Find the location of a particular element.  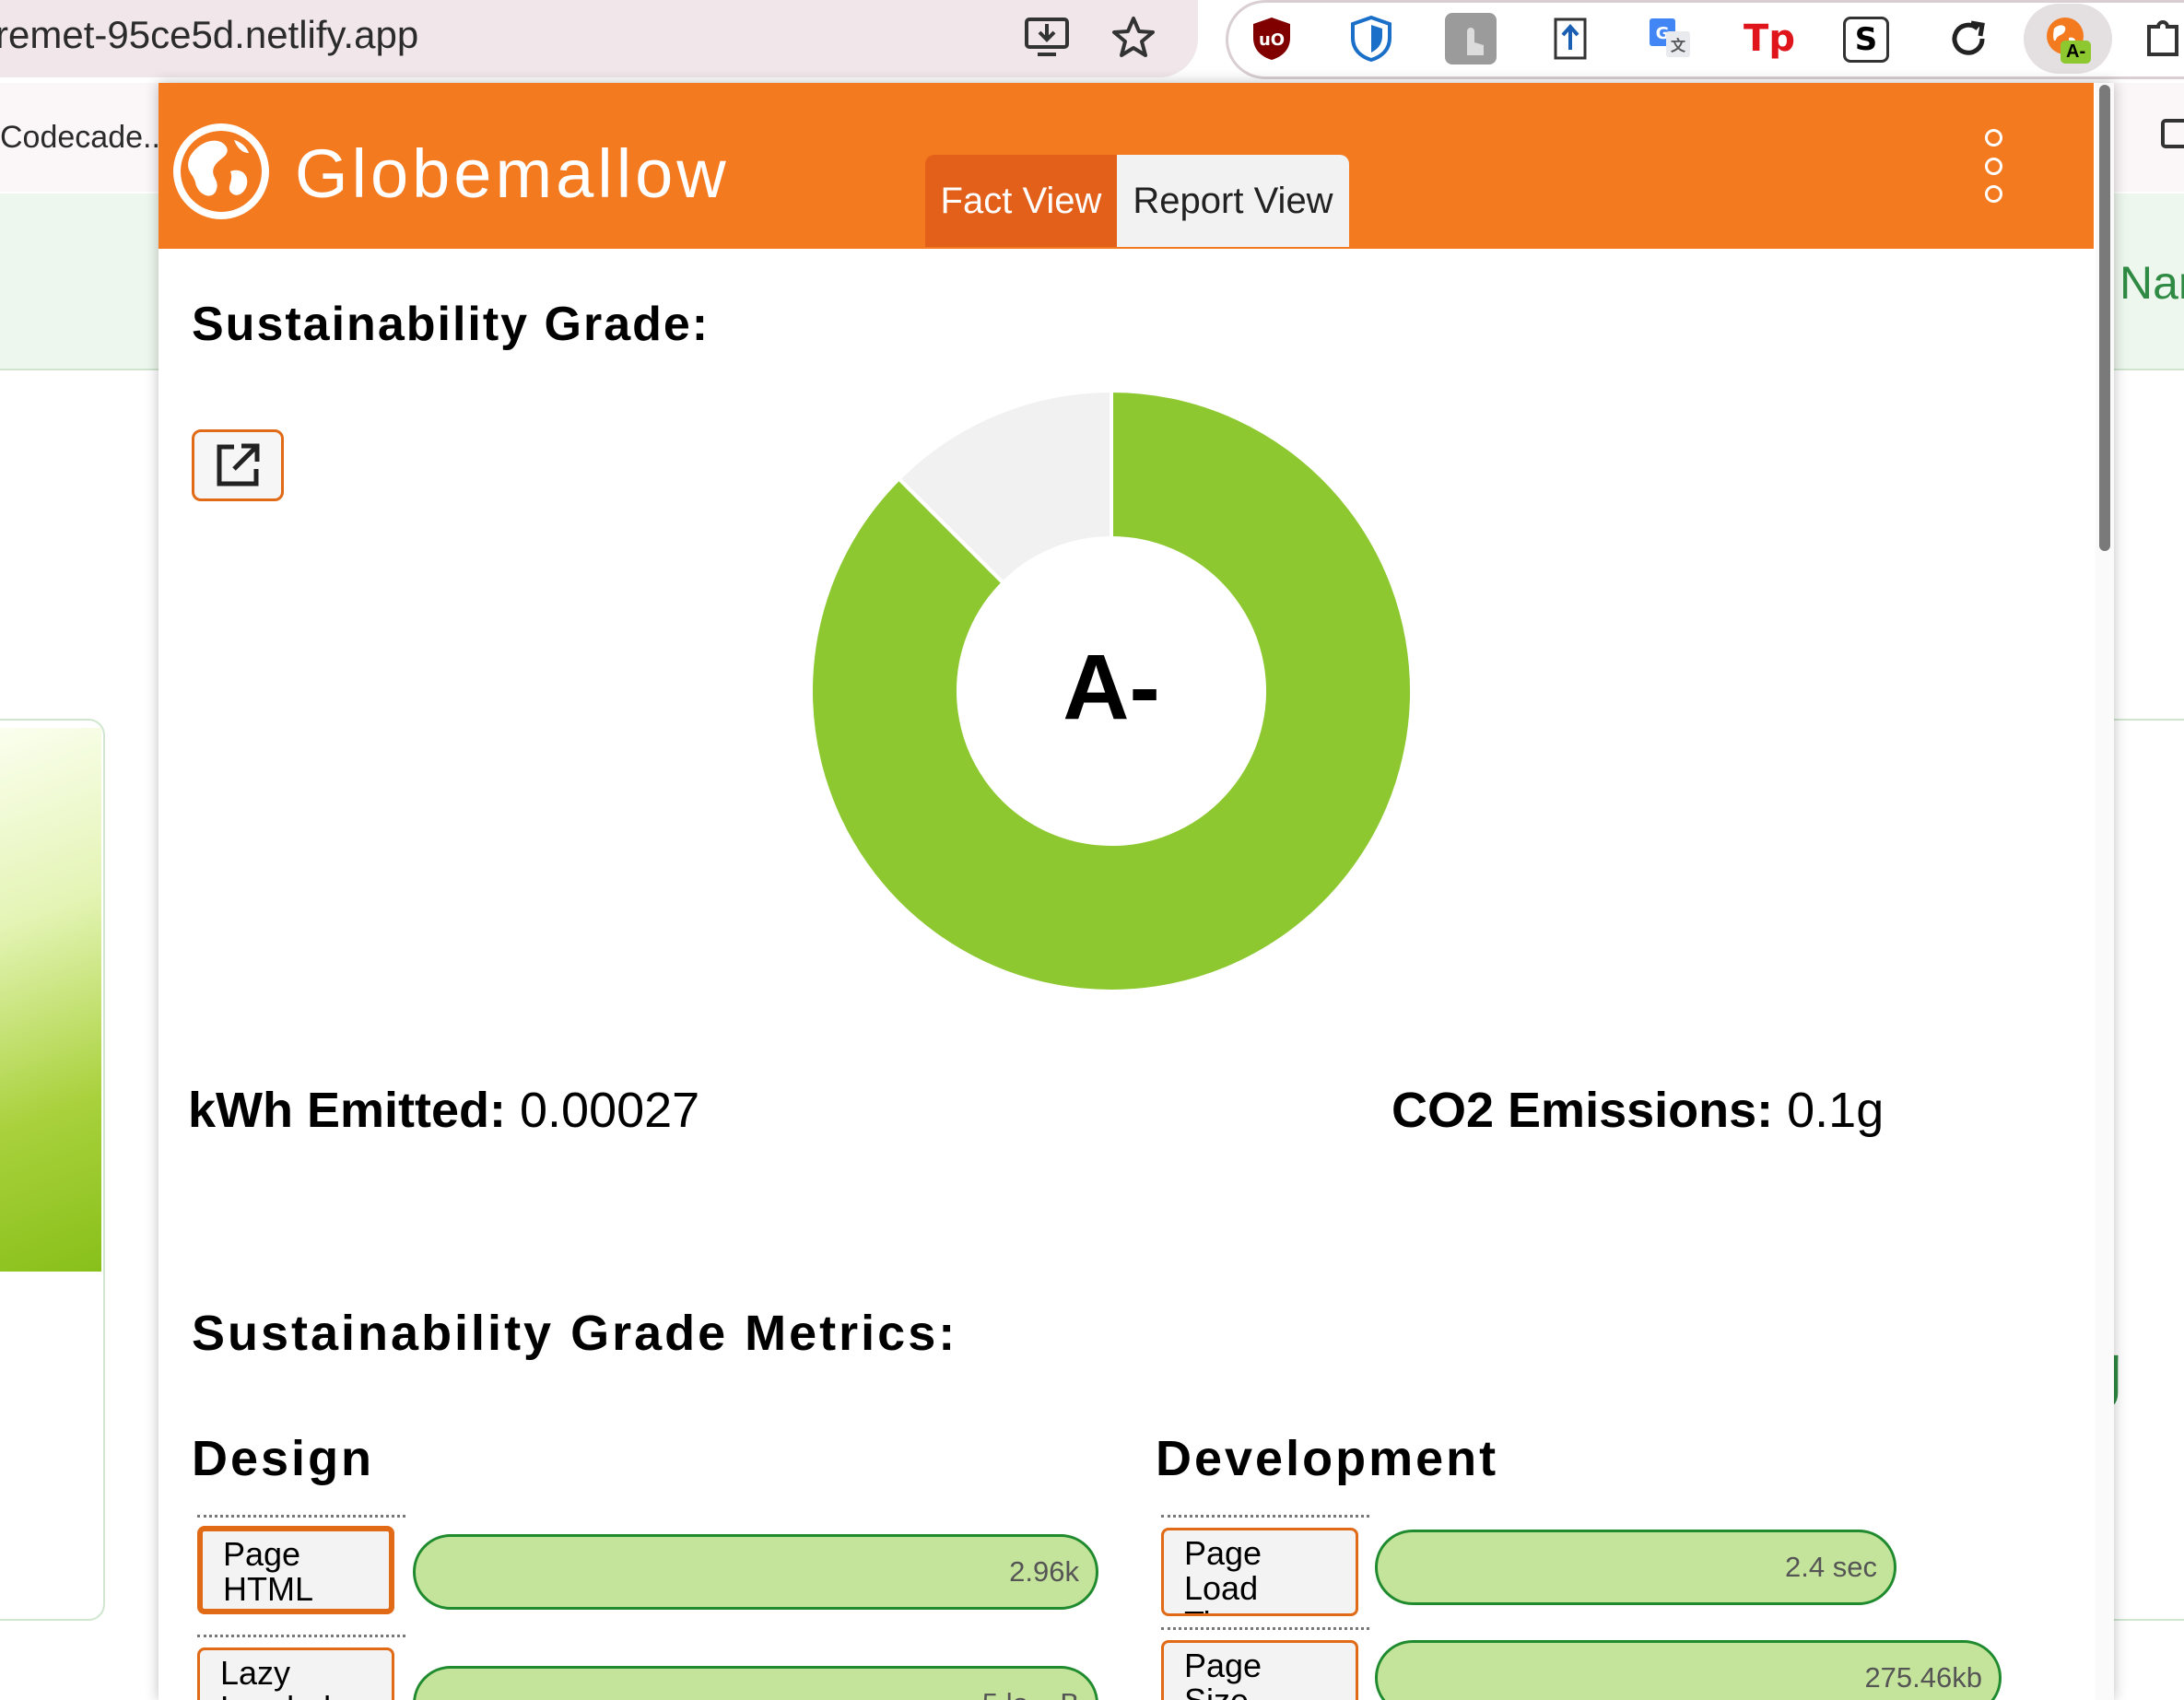

co2-label: CO2 Emissions: is located at coordinates (1582, 1110).